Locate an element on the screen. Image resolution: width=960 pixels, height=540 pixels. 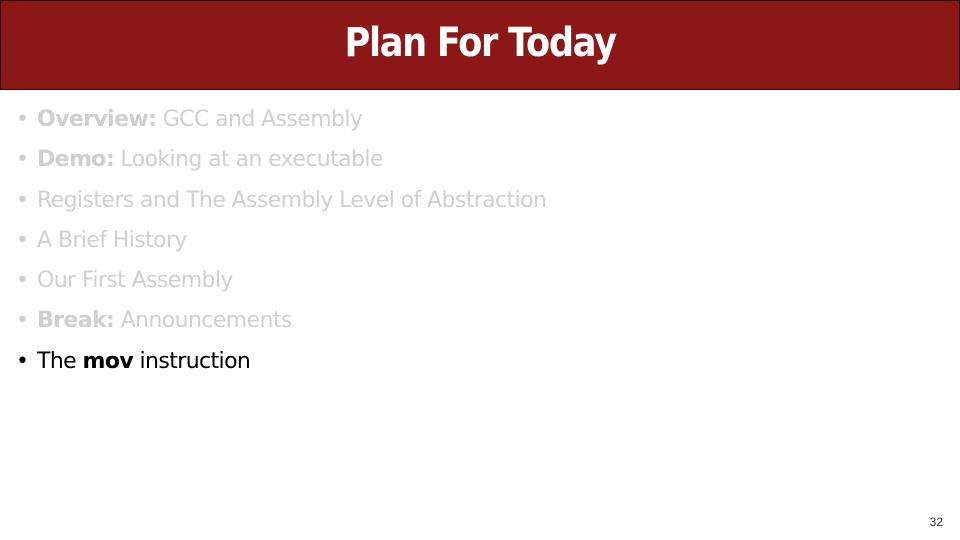
agenda-item-mov: • The mov instruction is located at coordinates (281, 362).